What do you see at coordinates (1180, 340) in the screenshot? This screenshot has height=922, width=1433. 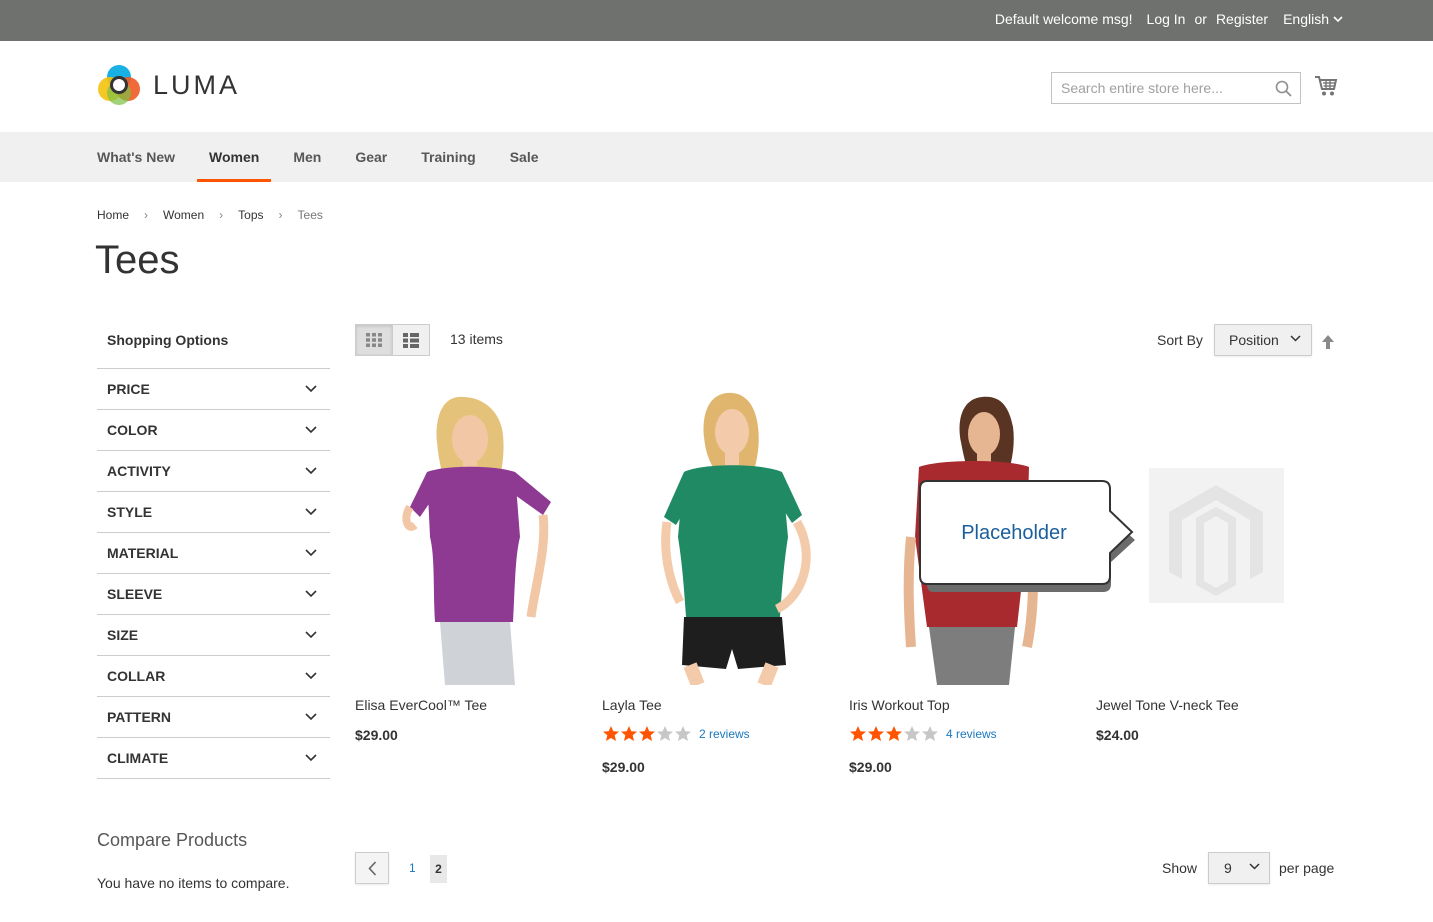 I see `sort-by-label: Sort By` at bounding box center [1180, 340].